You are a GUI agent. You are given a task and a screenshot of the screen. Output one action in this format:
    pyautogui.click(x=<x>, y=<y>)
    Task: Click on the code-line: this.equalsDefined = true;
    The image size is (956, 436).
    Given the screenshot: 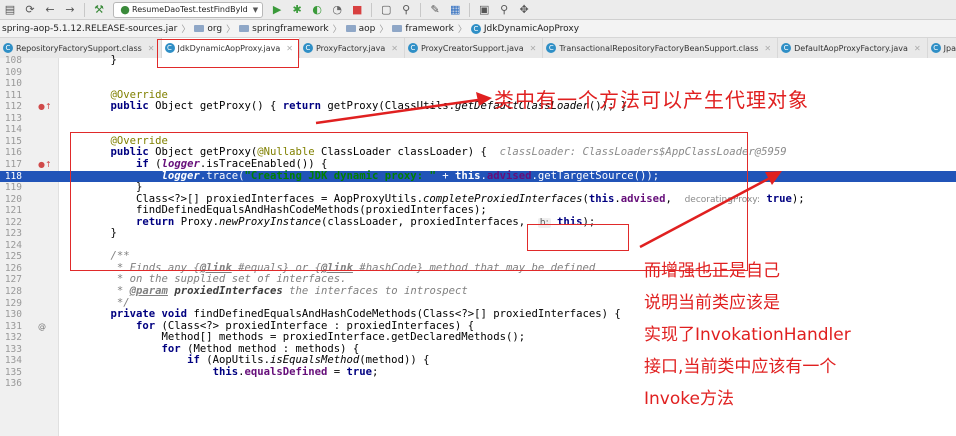 What is the action you would take?
    pyautogui.click(x=232, y=372)
    